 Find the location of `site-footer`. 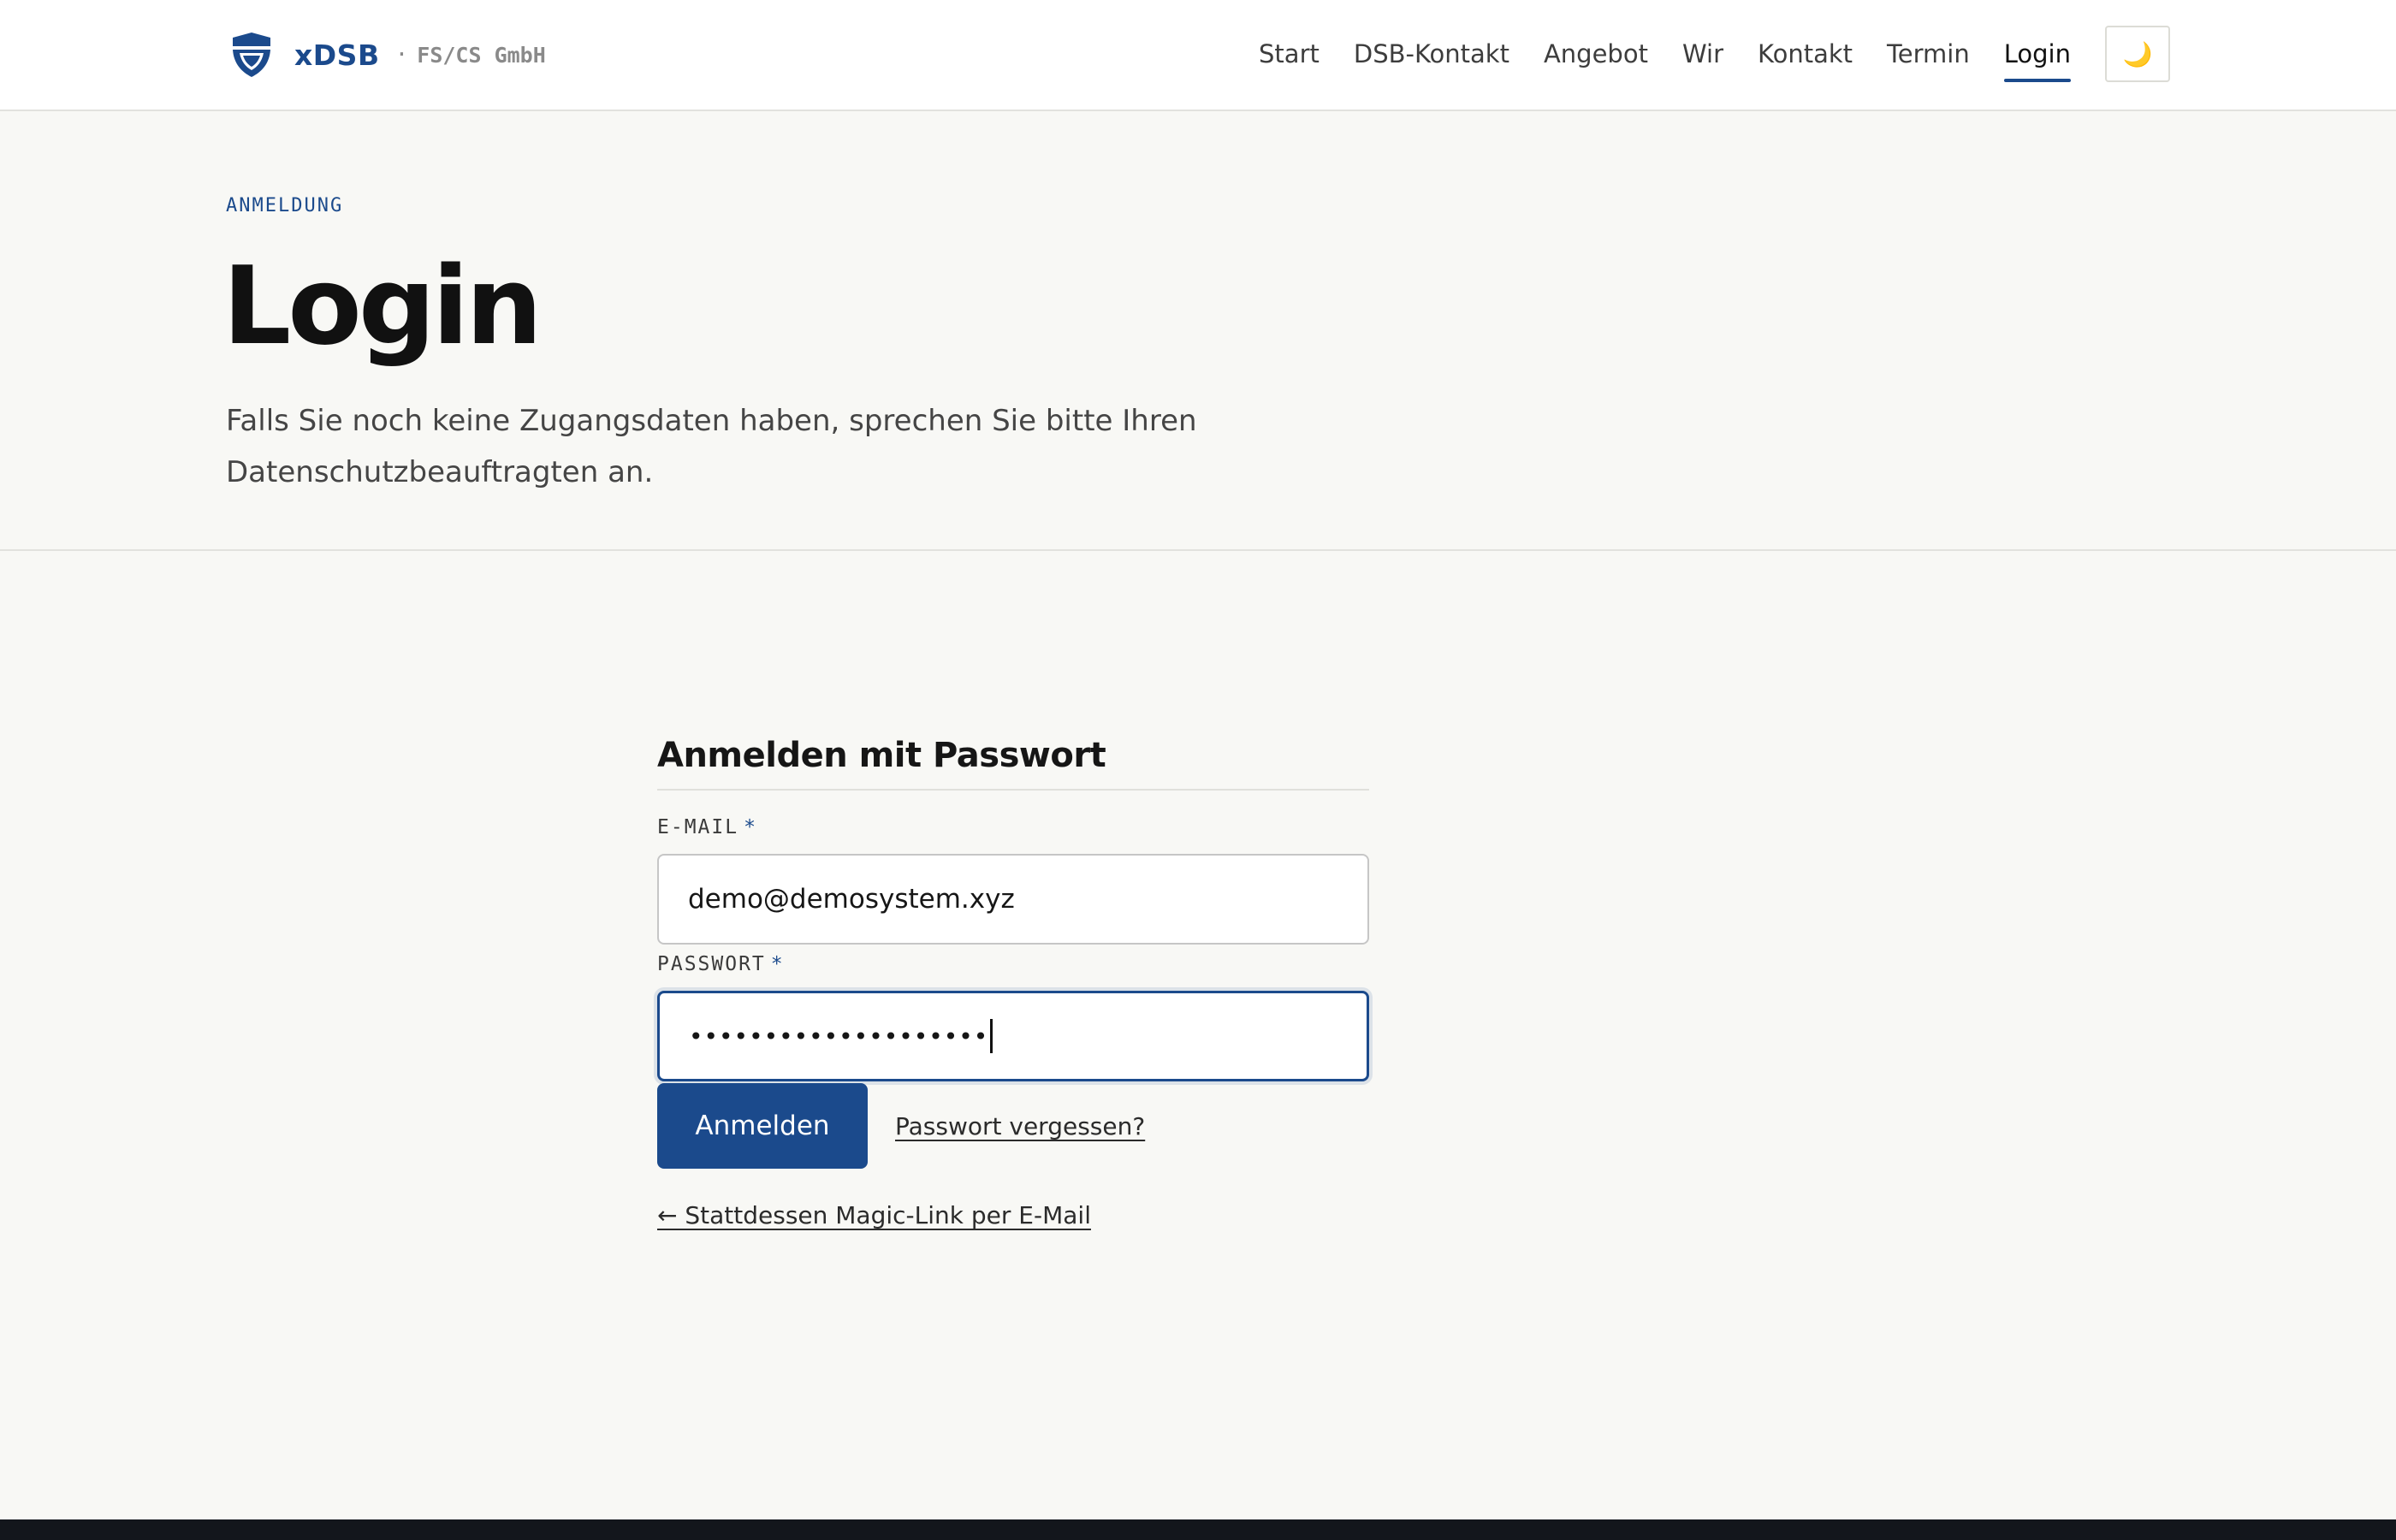

site-footer is located at coordinates (1198, 1529).